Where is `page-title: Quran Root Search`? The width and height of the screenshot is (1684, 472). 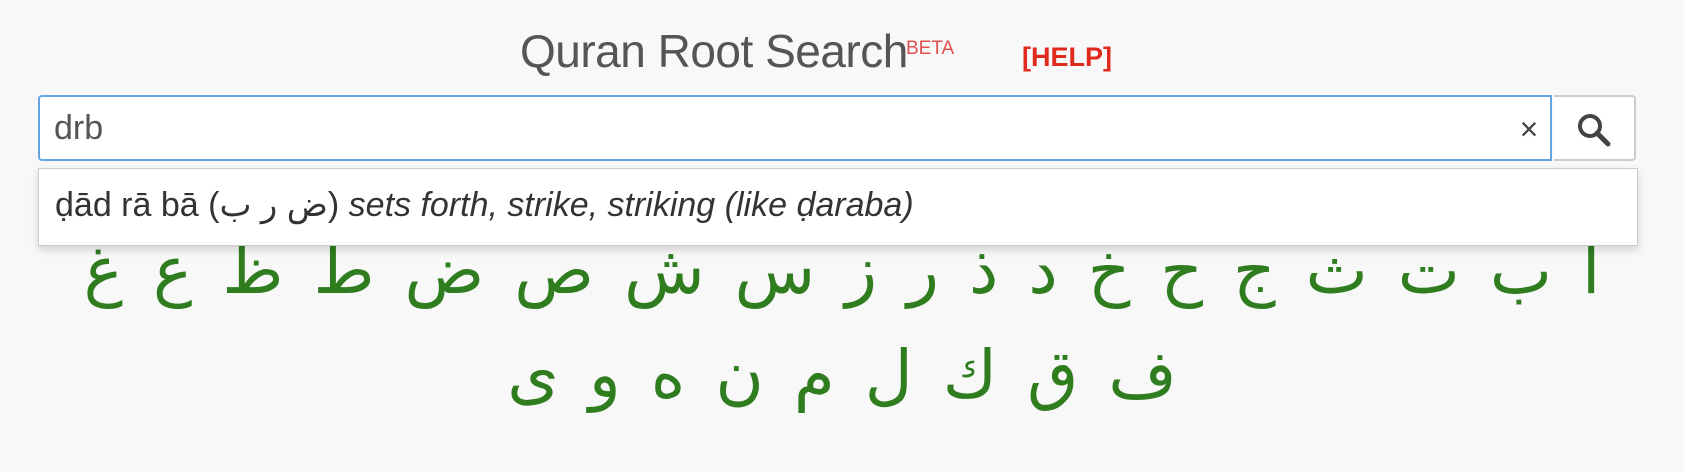 page-title: Quran Root Search is located at coordinates (714, 51).